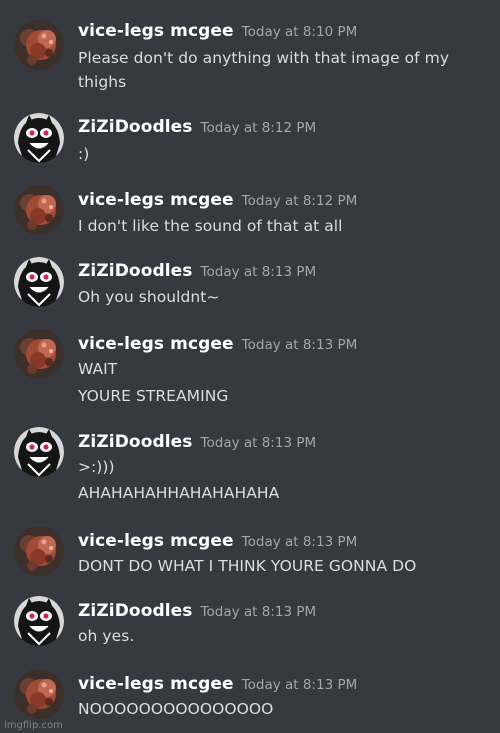 The image size is (500, 733). What do you see at coordinates (179, 493) in the screenshot?
I see `message-text: AHAHAHAHHAHAHAHAHA` at bounding box center [179, 493].